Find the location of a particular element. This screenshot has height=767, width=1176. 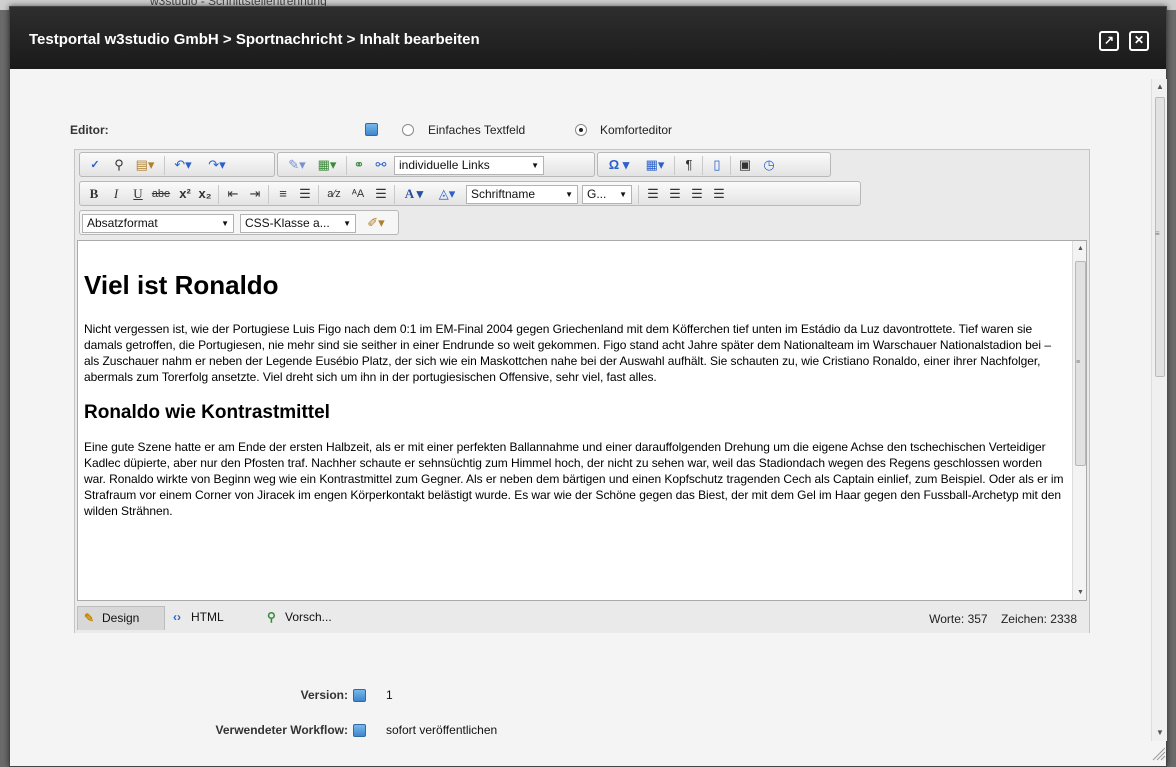

editor-scroll-down-icon: ▼ is located at coordinates (1079, 592).